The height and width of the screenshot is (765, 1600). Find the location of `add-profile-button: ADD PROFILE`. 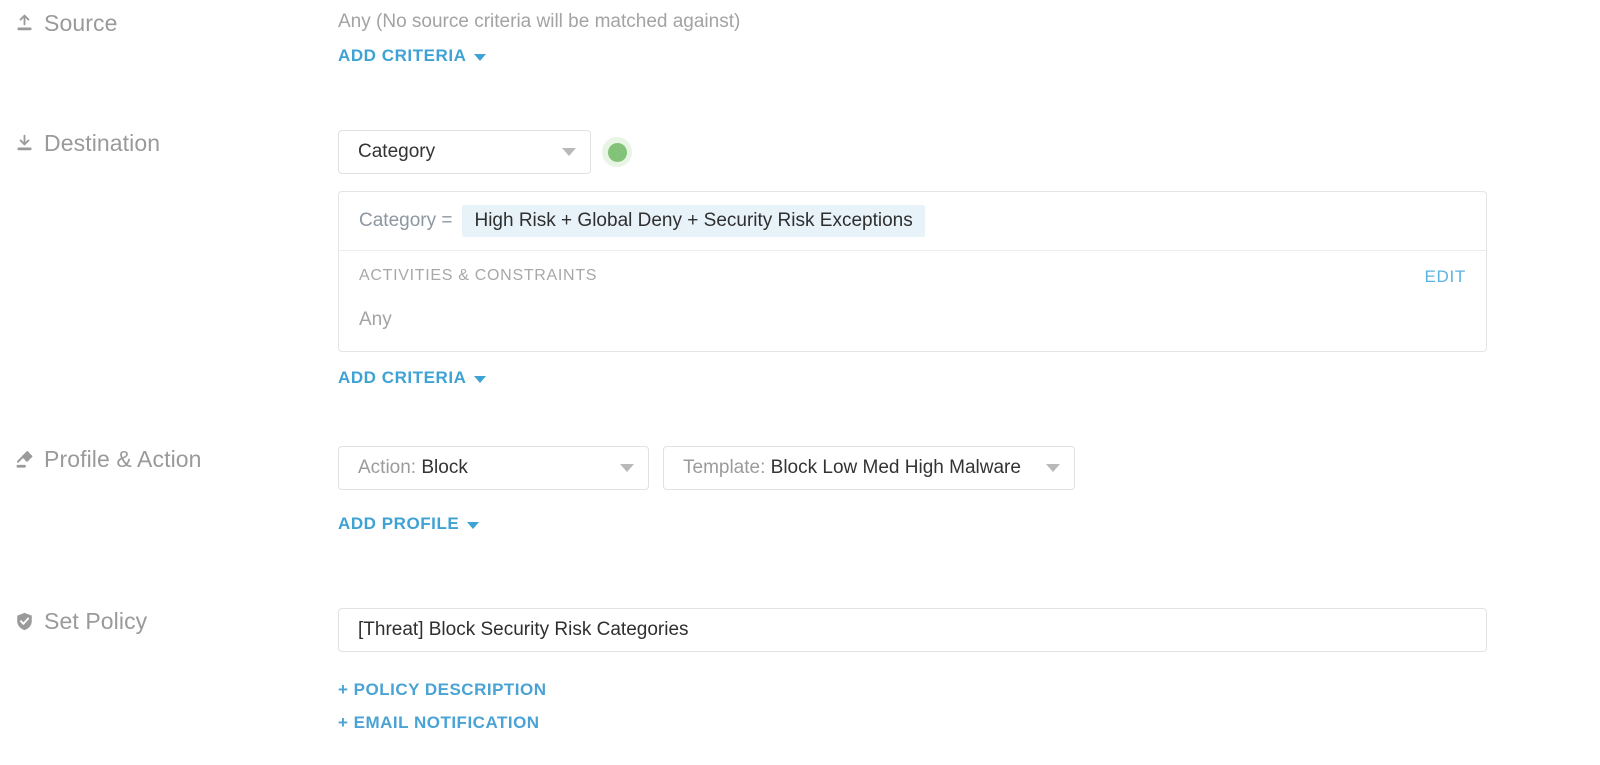

add-profile-button: ADD PROFILE is located at coordinates (409, 524).